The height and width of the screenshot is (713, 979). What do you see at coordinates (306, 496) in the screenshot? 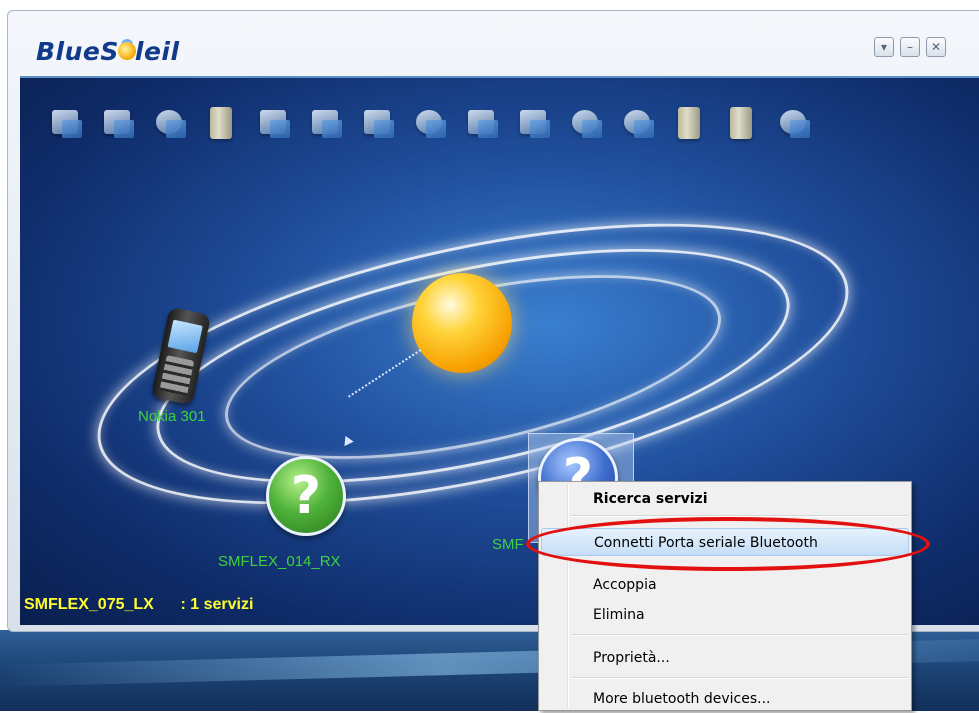
I see `device-smflex-014-rx-icon: ?` at bounding box center [306, 496].